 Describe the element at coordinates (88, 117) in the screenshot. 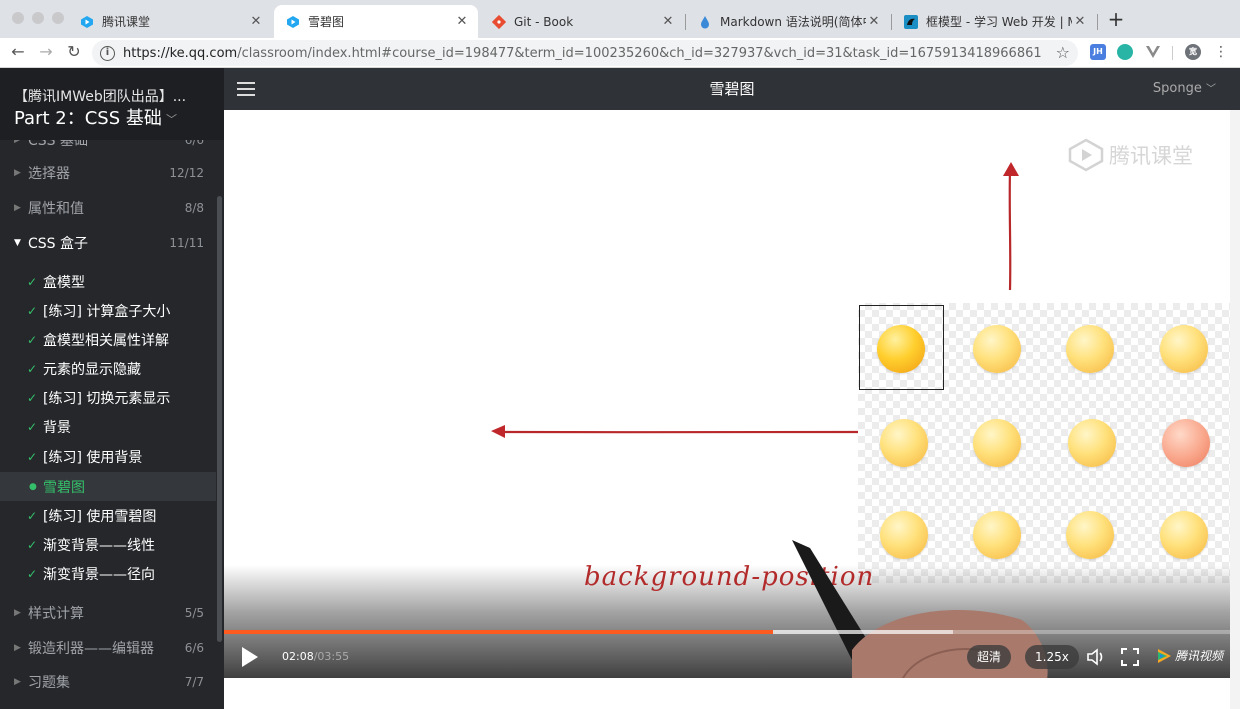

I see `part-title: Part 2：CSS 基础` at that location.